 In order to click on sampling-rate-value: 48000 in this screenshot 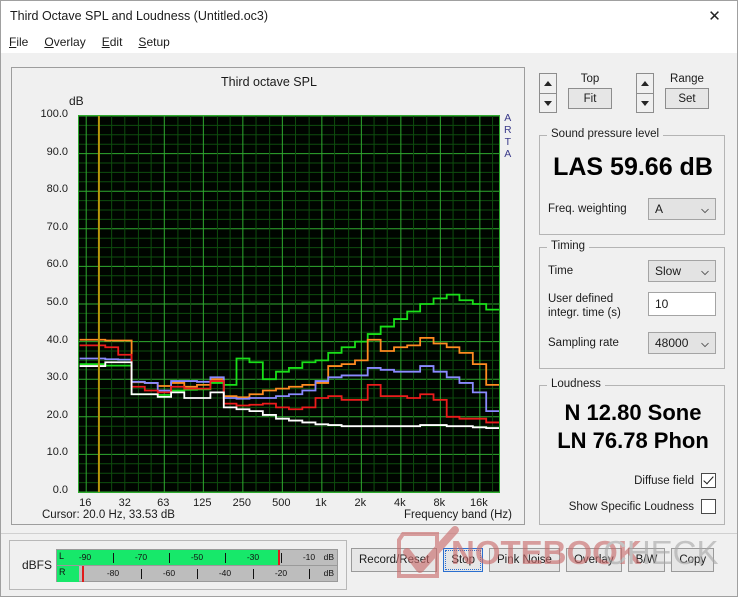, I will do `click(672, 343)`.